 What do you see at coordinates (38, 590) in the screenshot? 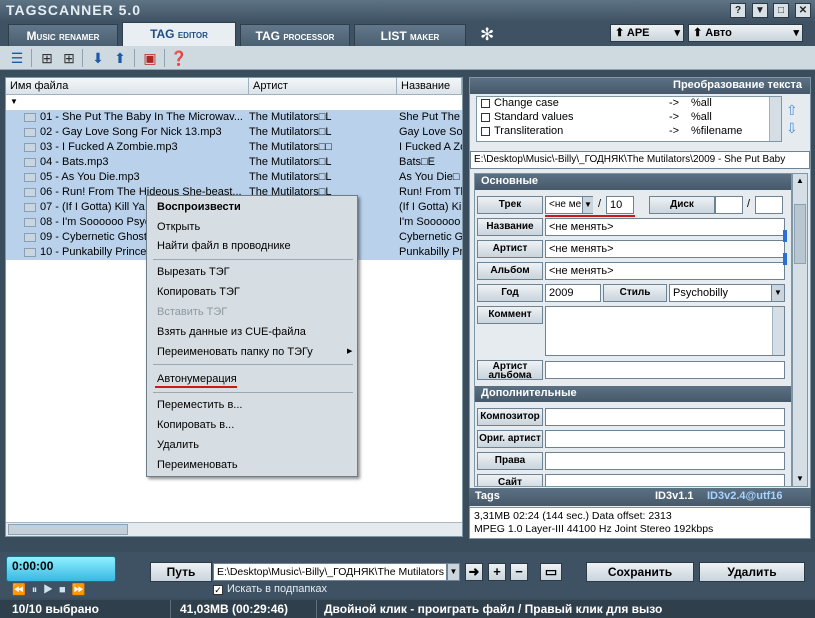
I see `pause-icon: ⏸` at bounding box center [38, 590].